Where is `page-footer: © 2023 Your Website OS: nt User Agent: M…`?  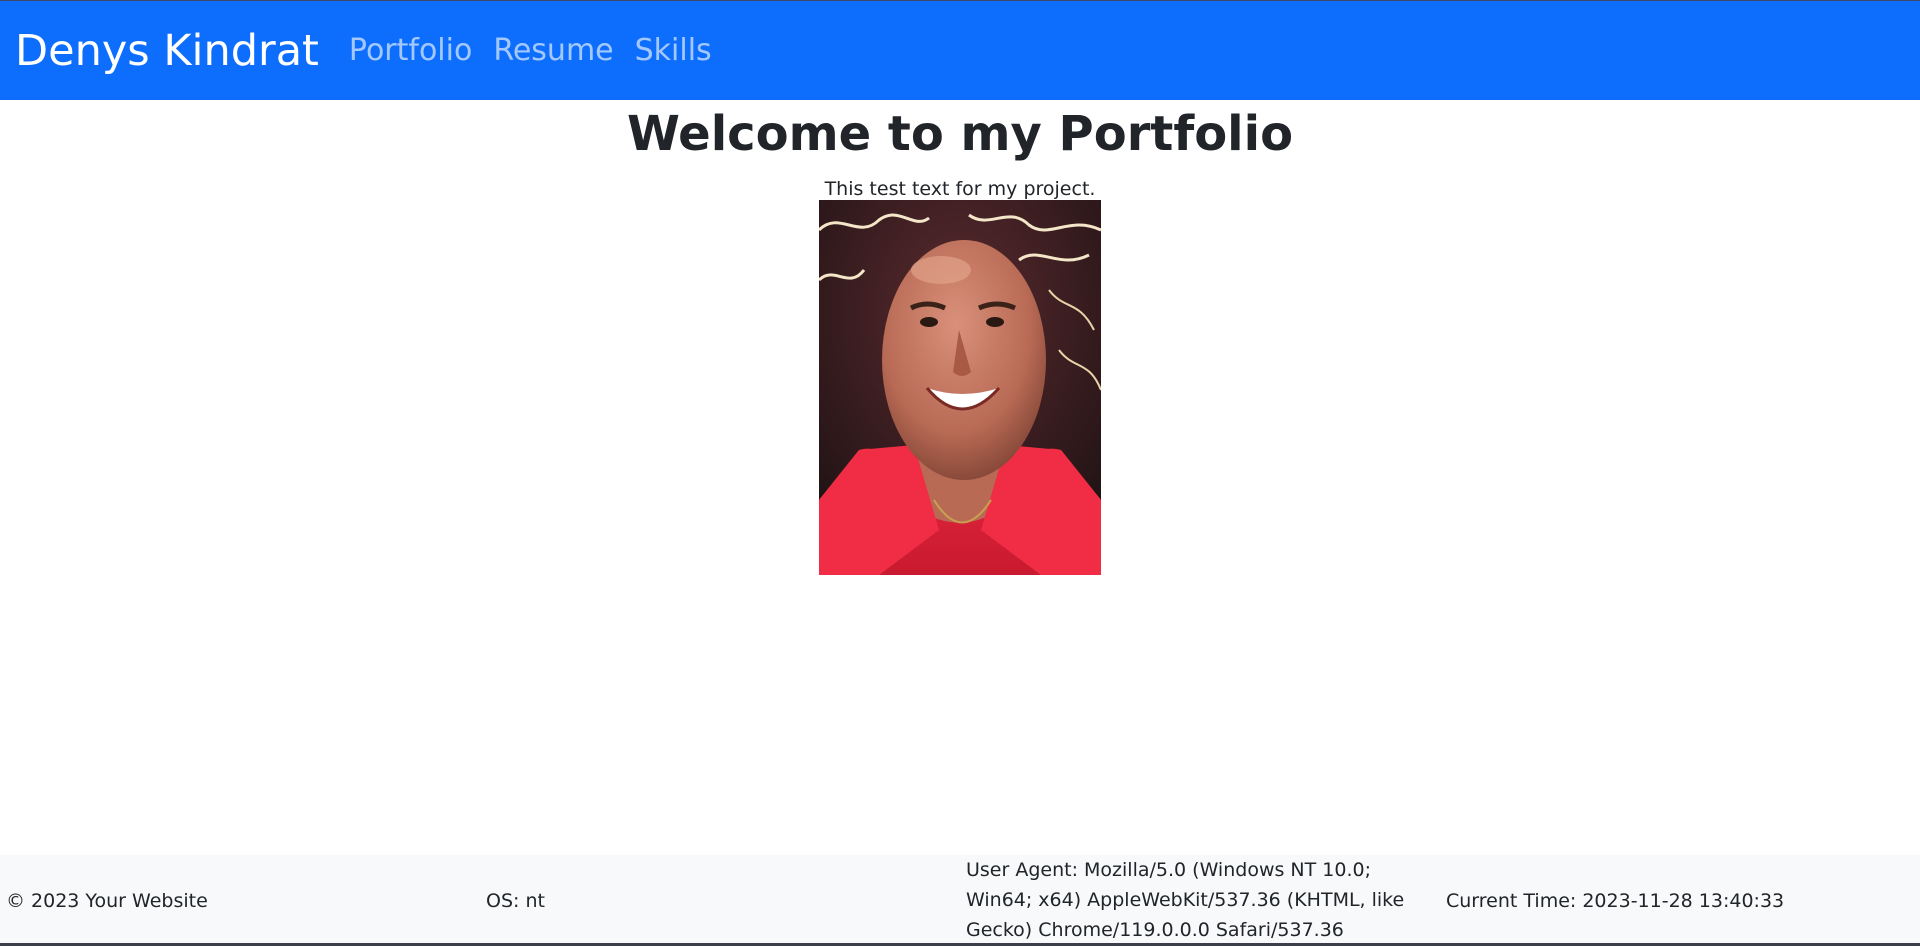 page-footer: © 2023 Your Website OS: nt User Agent: M… is located at coordinates (960, 900).